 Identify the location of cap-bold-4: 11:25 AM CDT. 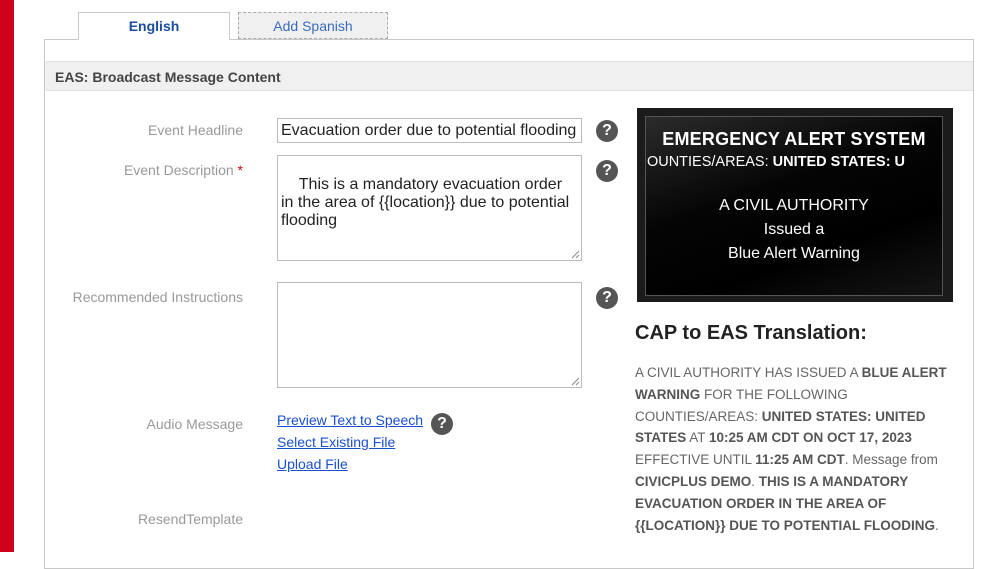
(800, 460).